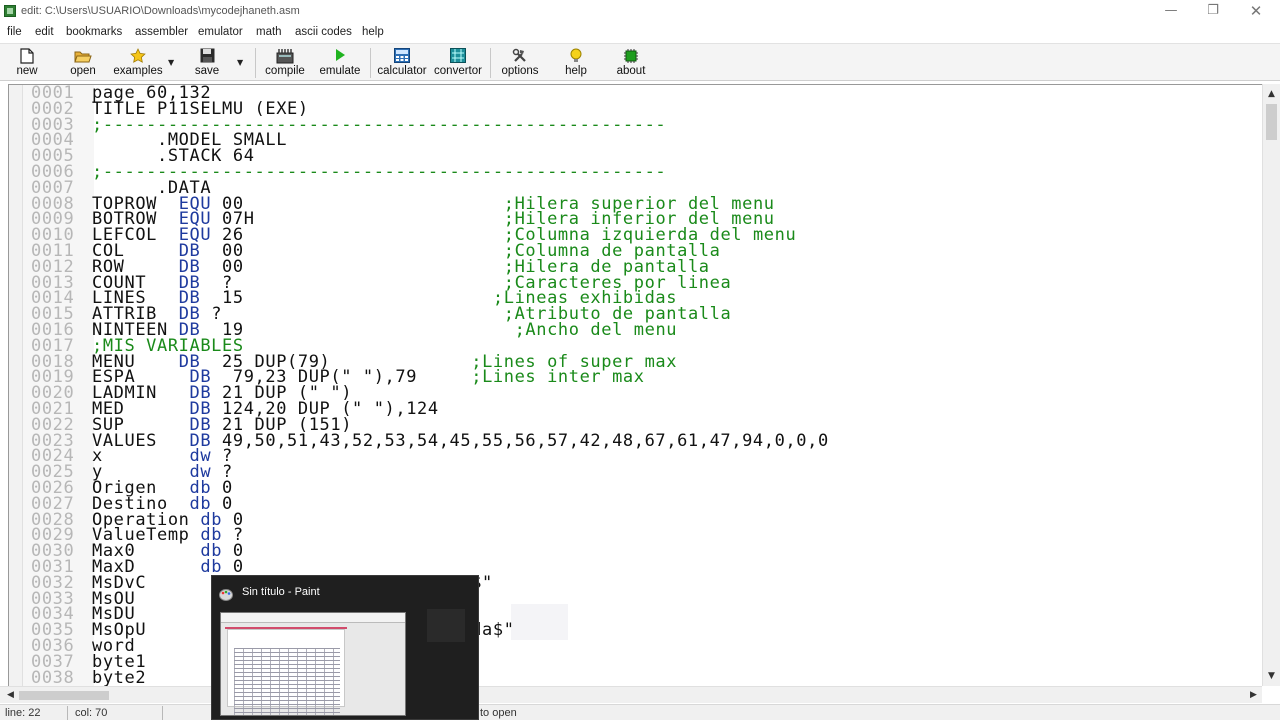  What do you see at coordinates (373, 32) in the screenshot?
I see `menu-help: help` at bounding box center [373, 32].